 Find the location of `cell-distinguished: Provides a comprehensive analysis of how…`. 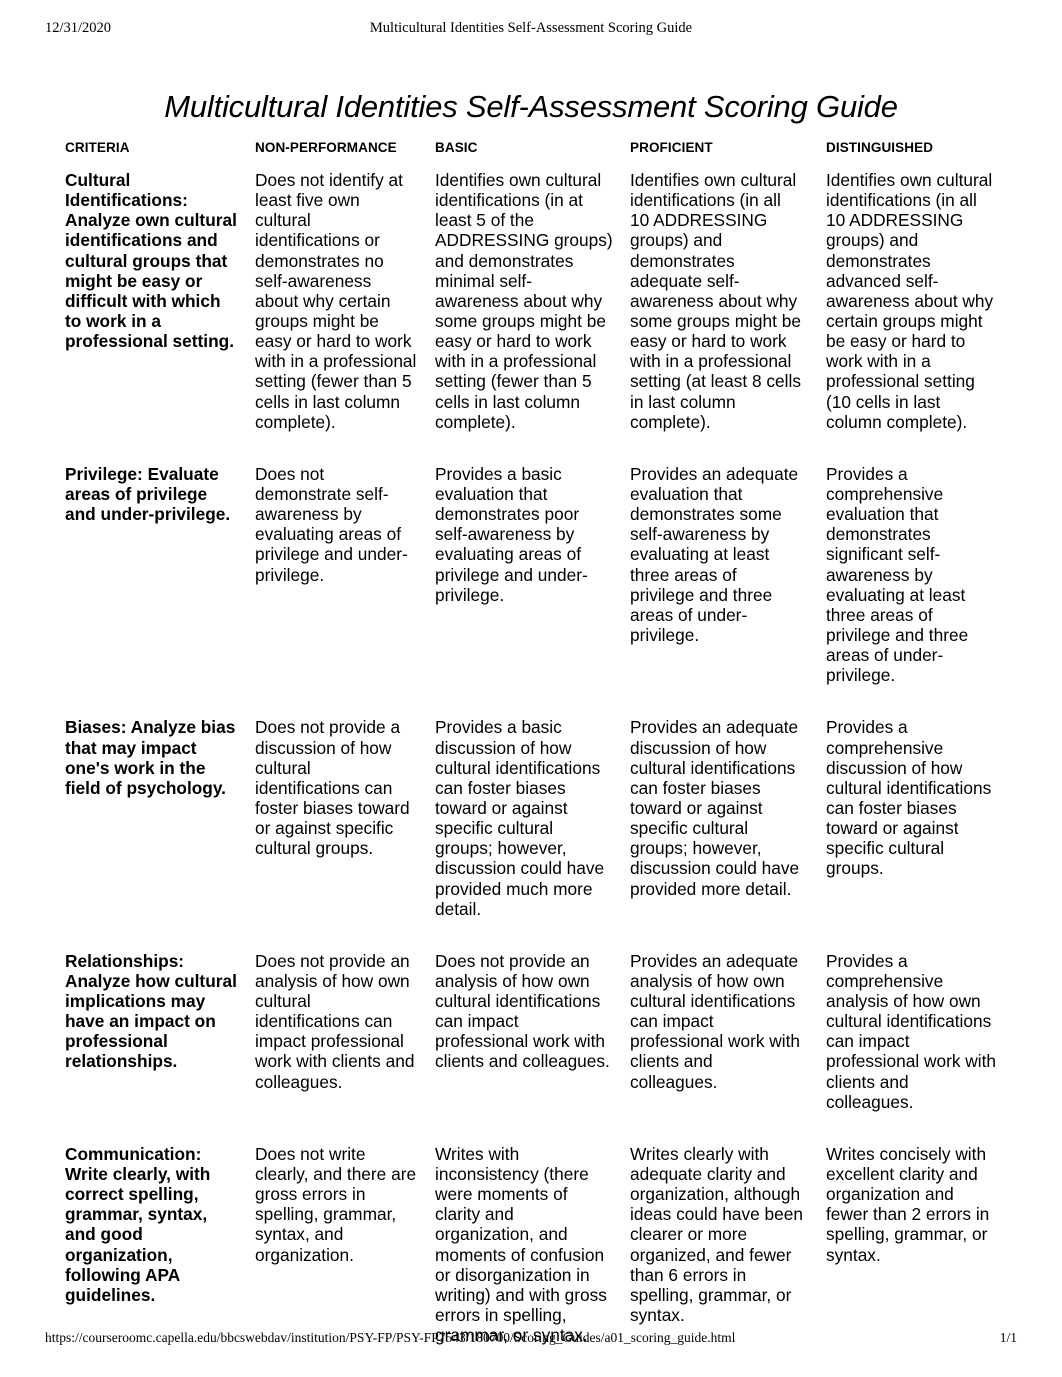

cell-distinguished: Provides a comprehensive analysis of how… is located at coordinates (911, 1031).